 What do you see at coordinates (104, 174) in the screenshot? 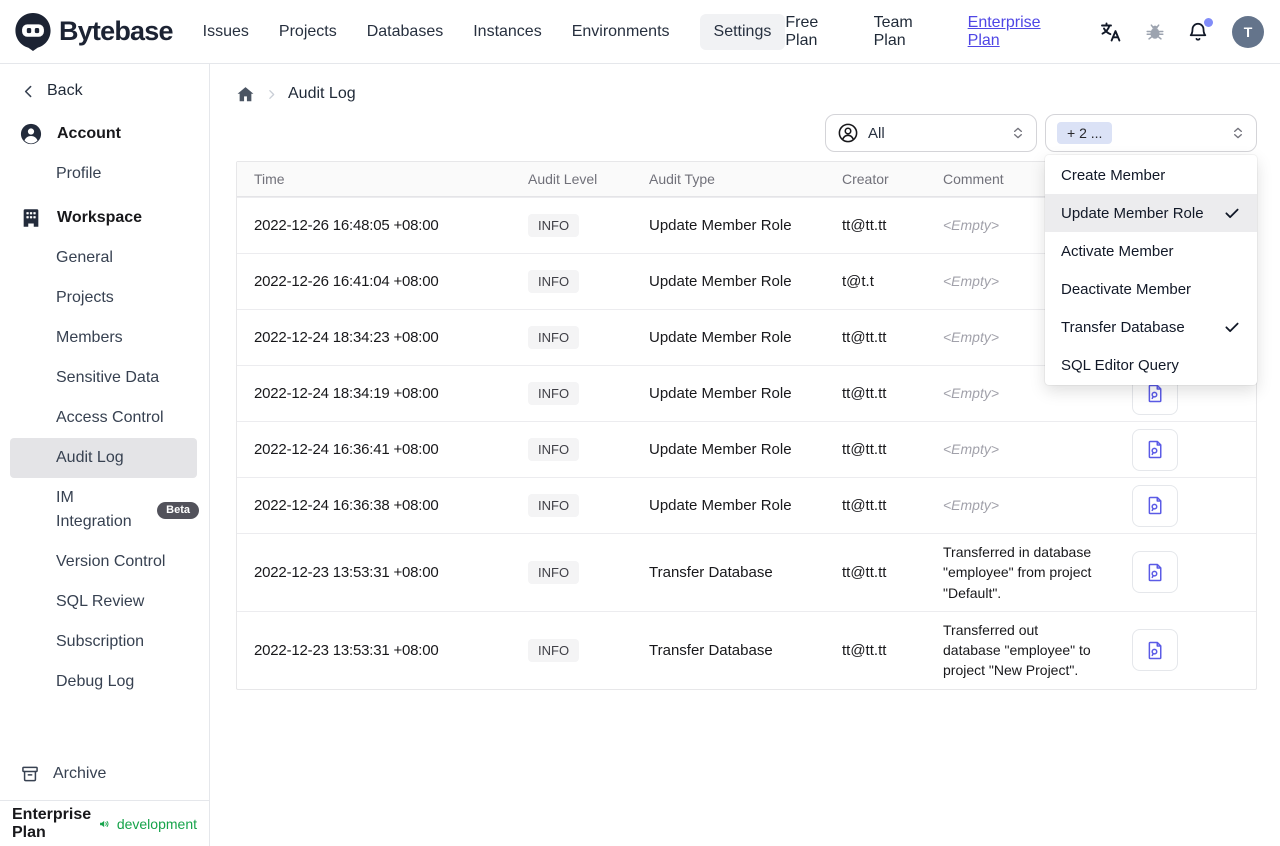
I see `sidebar-item: Profile` at bounding box center [104, 174].